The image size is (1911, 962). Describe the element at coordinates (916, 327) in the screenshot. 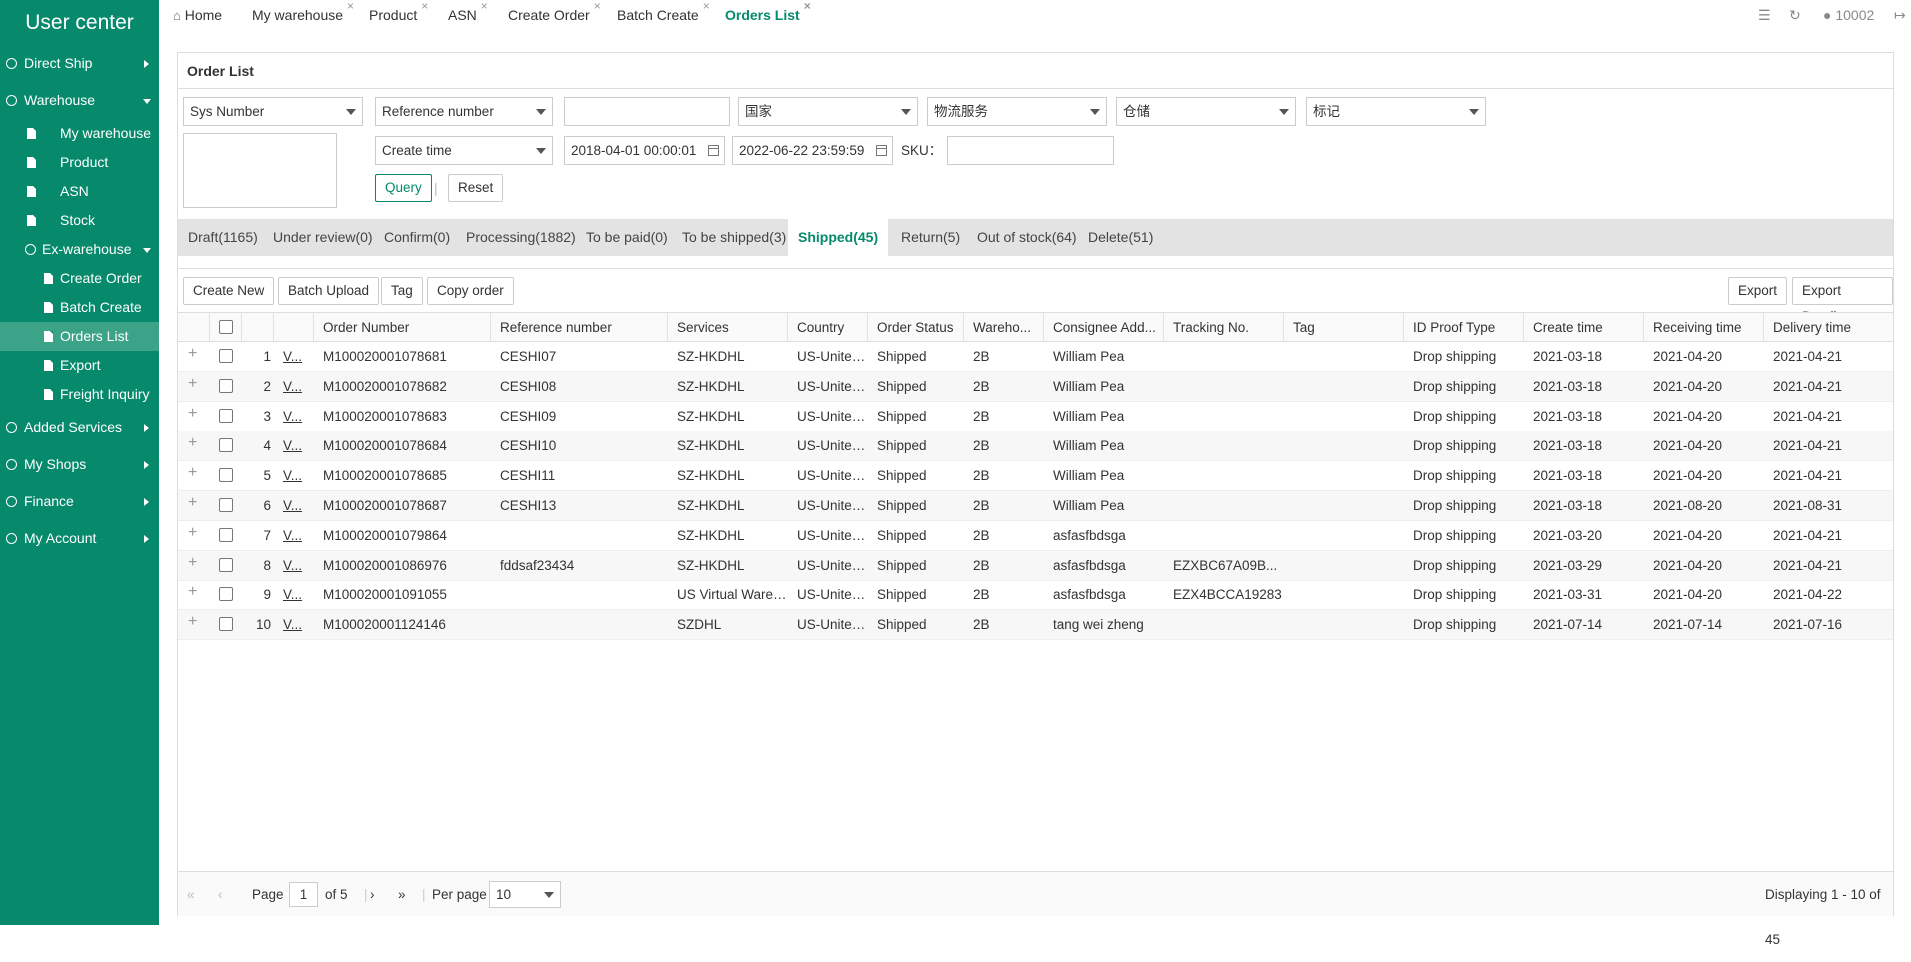

I see `header-order-status: Order Status` at that location.